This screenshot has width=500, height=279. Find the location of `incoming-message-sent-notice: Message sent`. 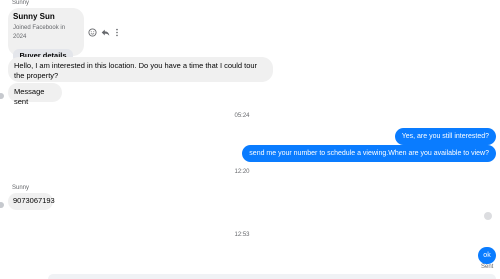

incoming-message-sent-notice: Message sent is located at coordinates (35, 94).